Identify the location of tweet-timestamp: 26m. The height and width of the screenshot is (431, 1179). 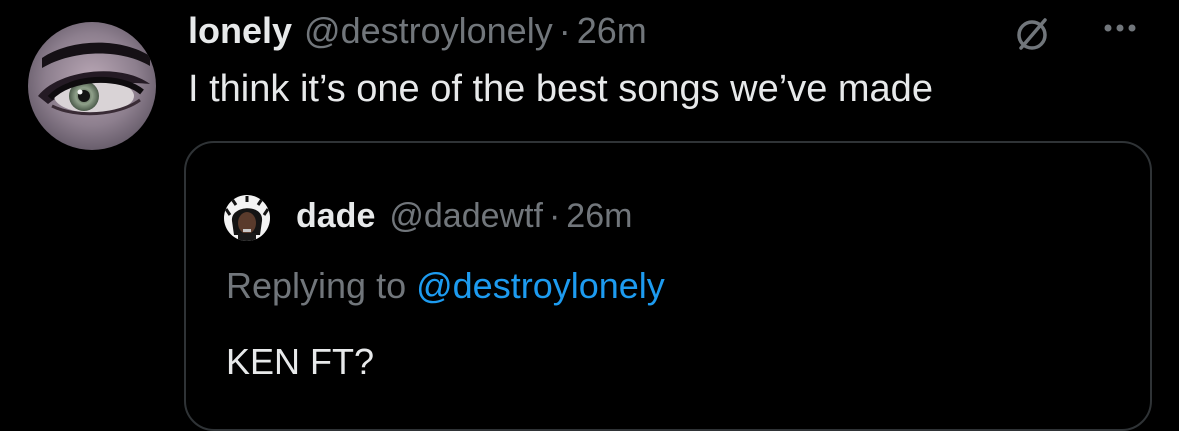
(612, 31).